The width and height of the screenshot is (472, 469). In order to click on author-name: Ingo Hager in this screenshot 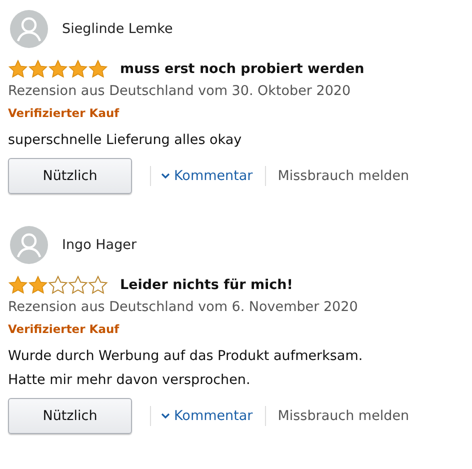, I will do `click(99, 245)`.